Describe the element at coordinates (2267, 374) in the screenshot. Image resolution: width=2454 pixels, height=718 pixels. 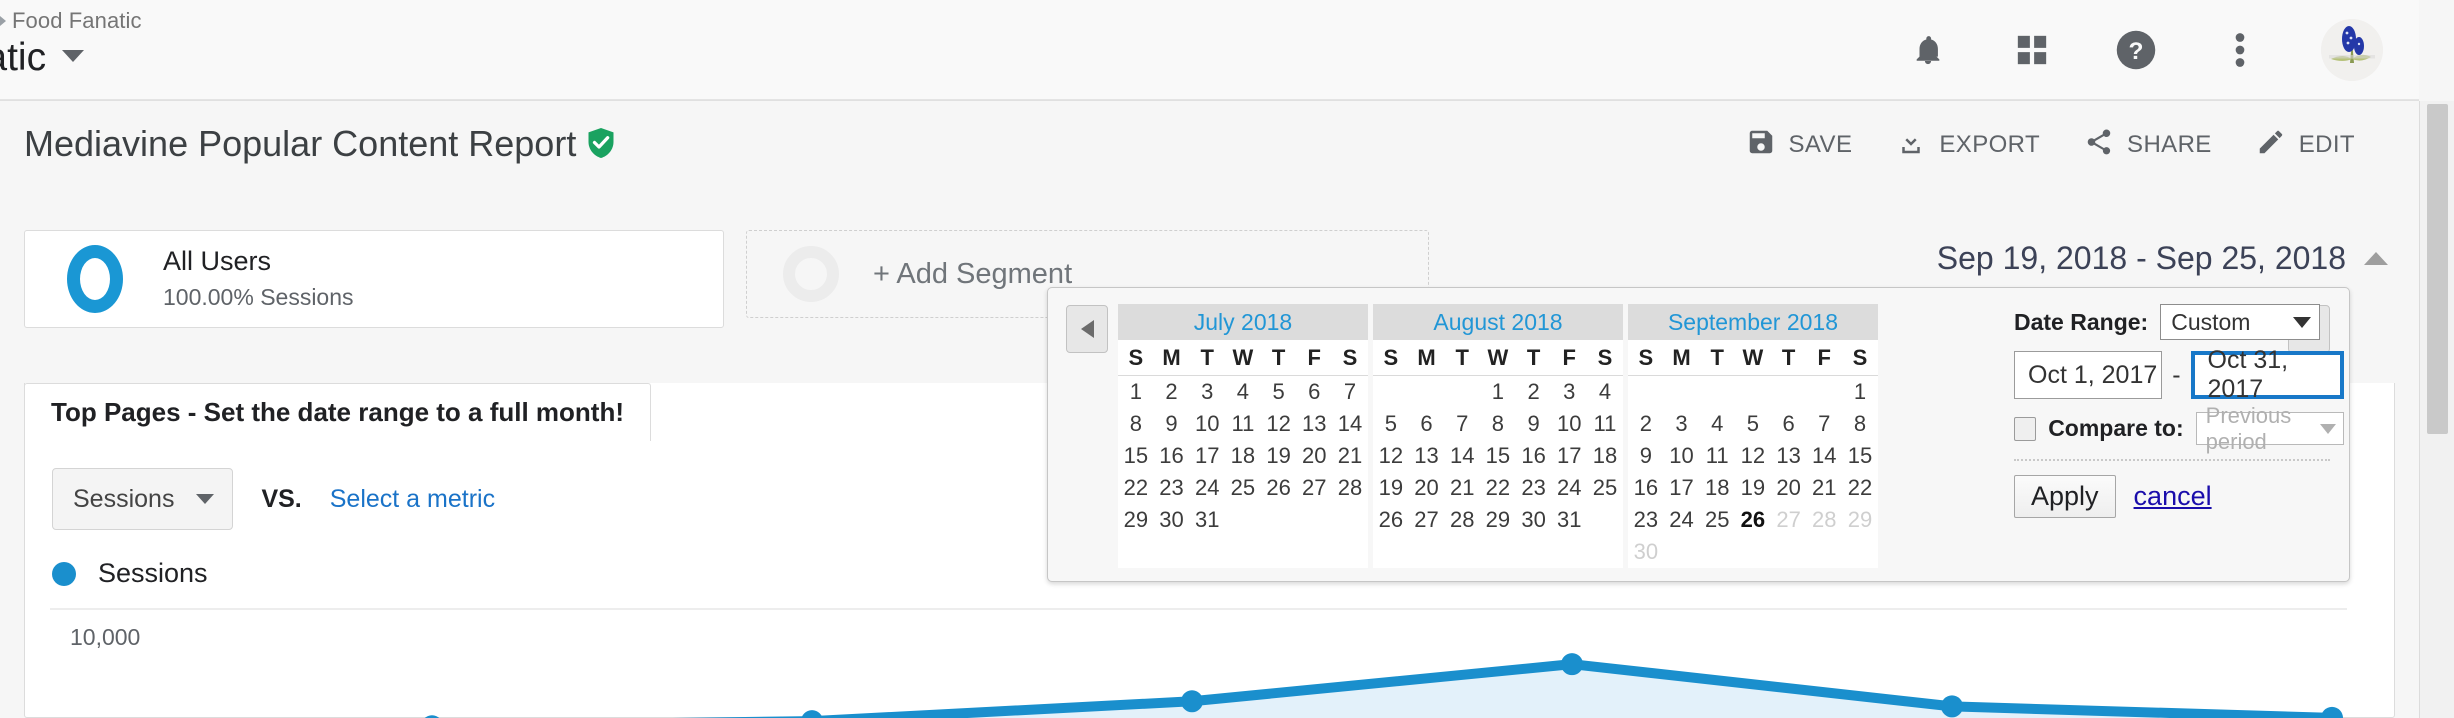
I see `end-date-input: Oct 31, 2017` at that location.